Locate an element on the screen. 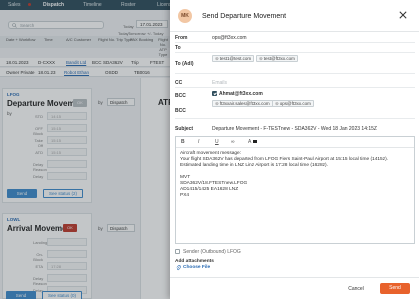 The width and height of the screenshot is (419, 299). bcc2-label: BCC is located at coordinates (180, 111).